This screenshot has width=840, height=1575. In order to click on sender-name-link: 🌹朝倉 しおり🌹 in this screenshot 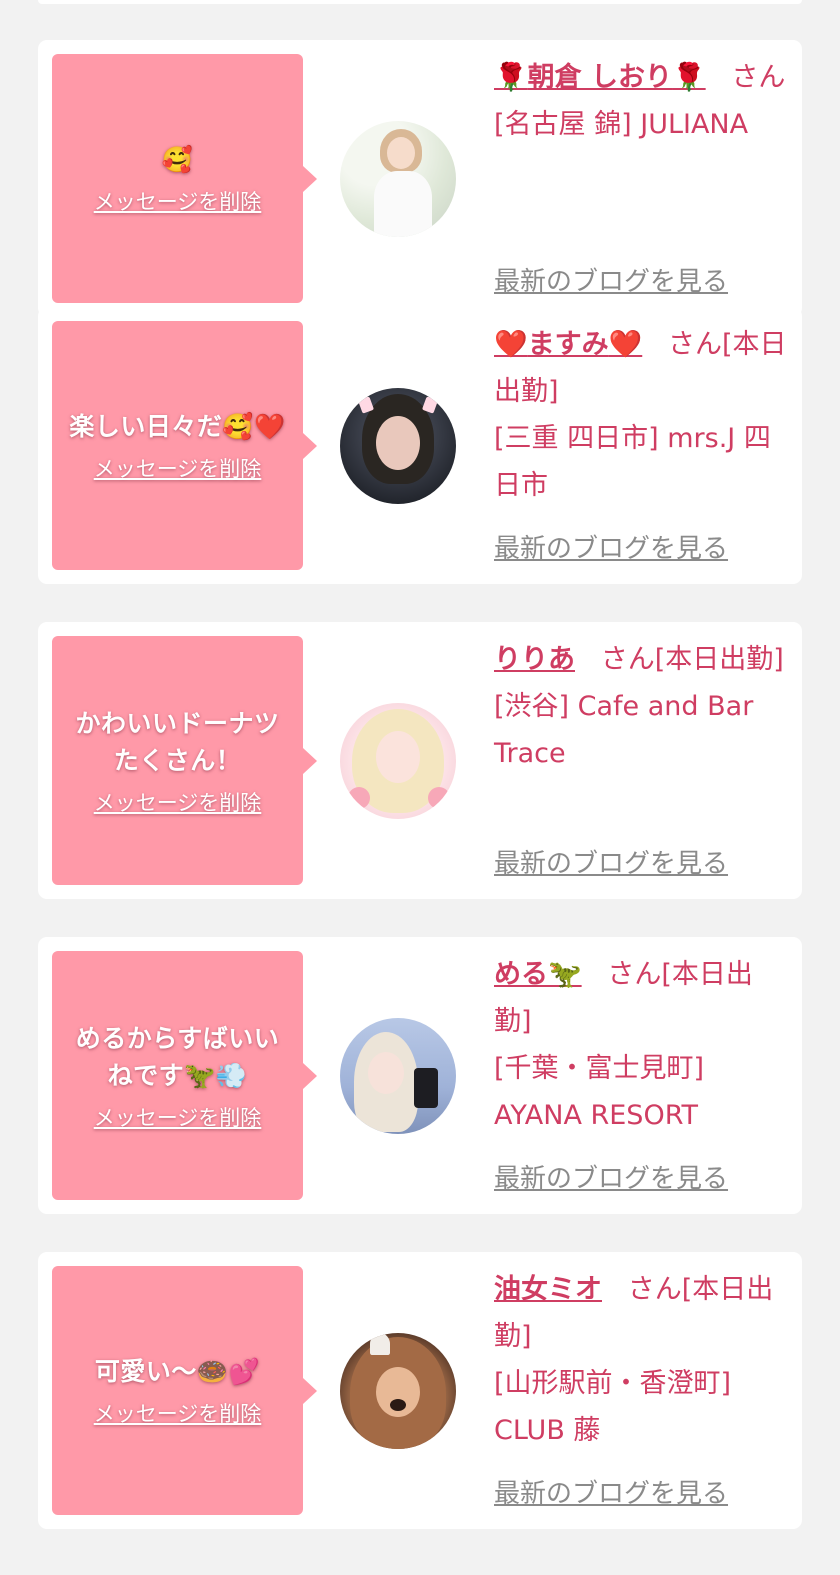, I will do `click(600, 77)`.